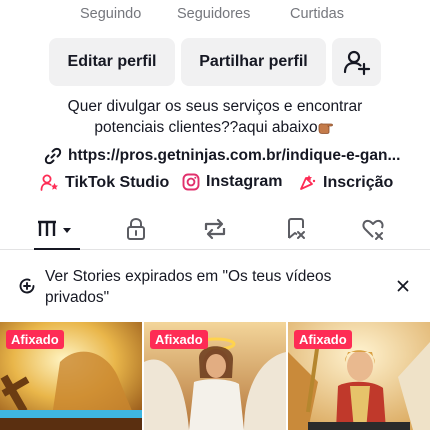 The height and width of the screenshot is (430, 430). I want to click on person-plus-icon, so click(356, 63).